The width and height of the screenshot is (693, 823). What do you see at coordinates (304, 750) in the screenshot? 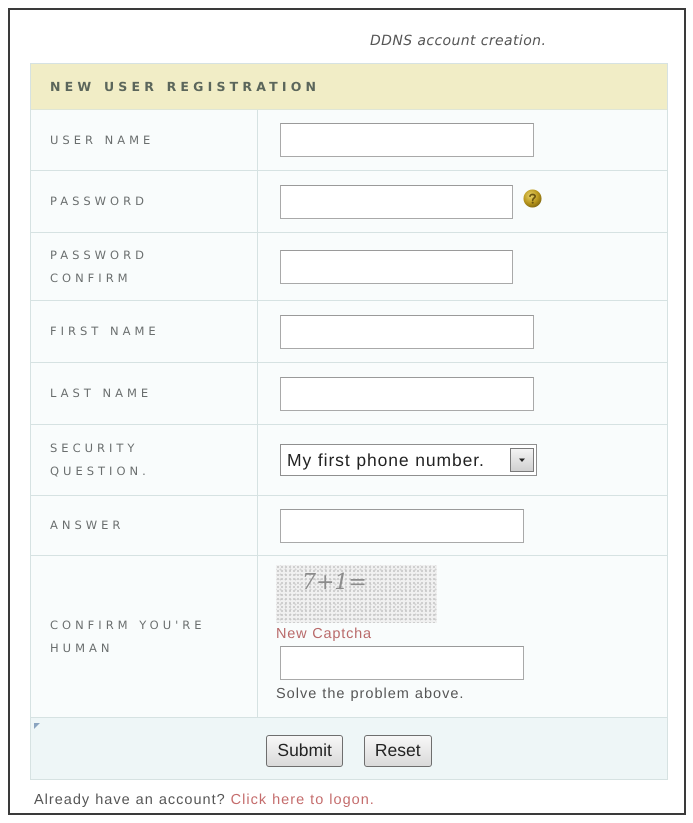
I see `submit-button: Submit` at bounding box center [304, 750].